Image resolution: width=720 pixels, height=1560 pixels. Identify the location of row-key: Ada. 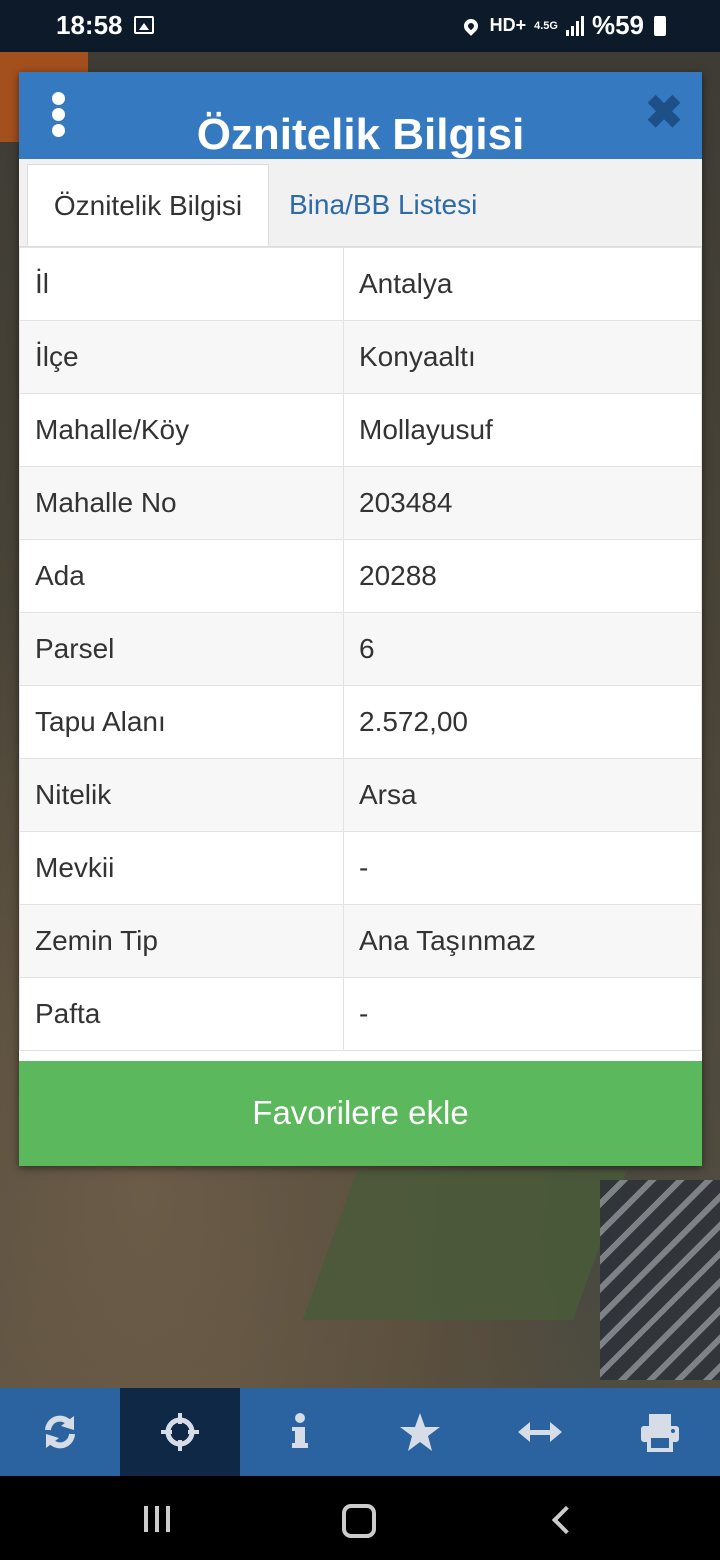
(181, 576).